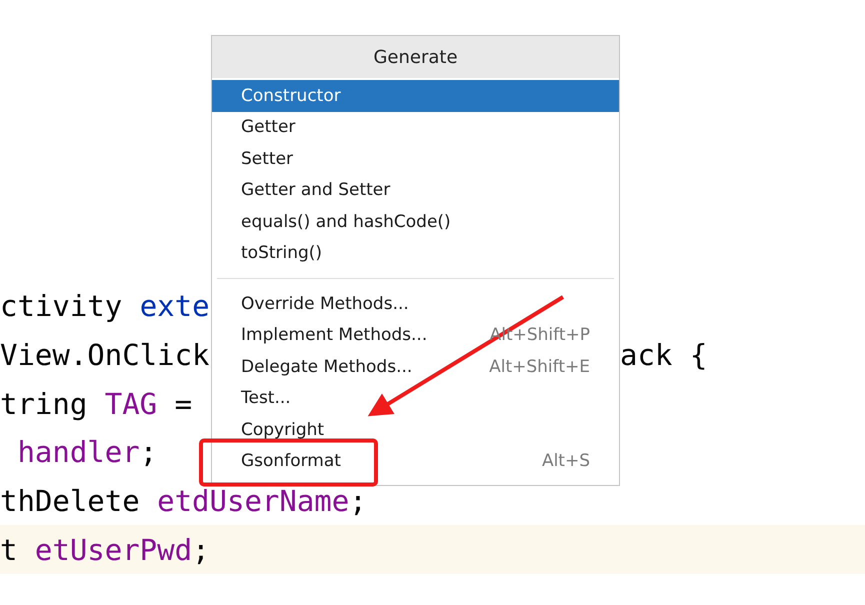 This screenshot has height=605, width=865. I want to click on code-text: t etUserPwd;, so click(105, 549).